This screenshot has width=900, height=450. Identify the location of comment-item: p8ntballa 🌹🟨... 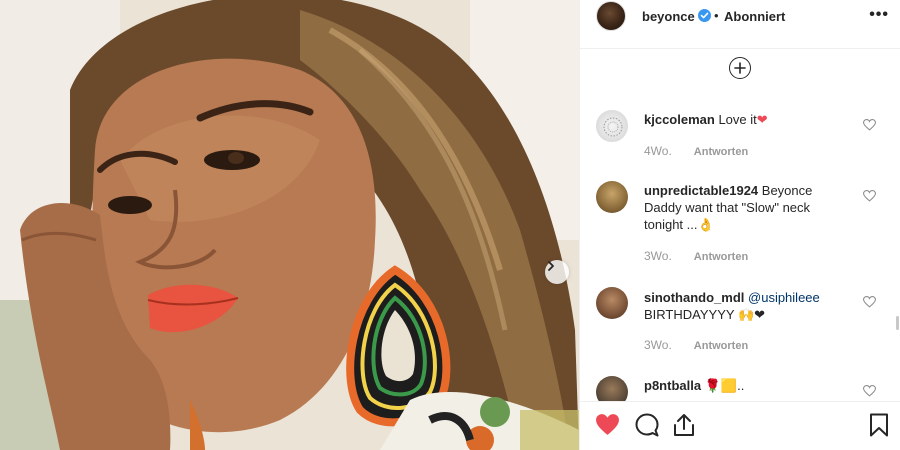
(740, 387).